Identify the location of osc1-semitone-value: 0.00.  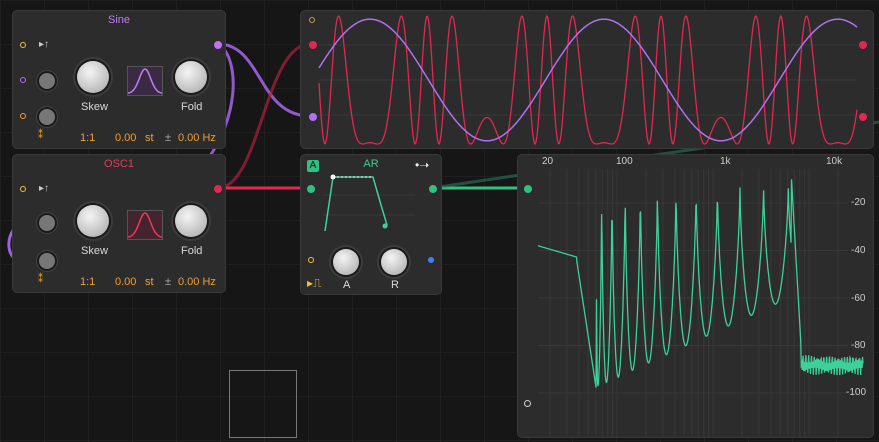
(125, 282).